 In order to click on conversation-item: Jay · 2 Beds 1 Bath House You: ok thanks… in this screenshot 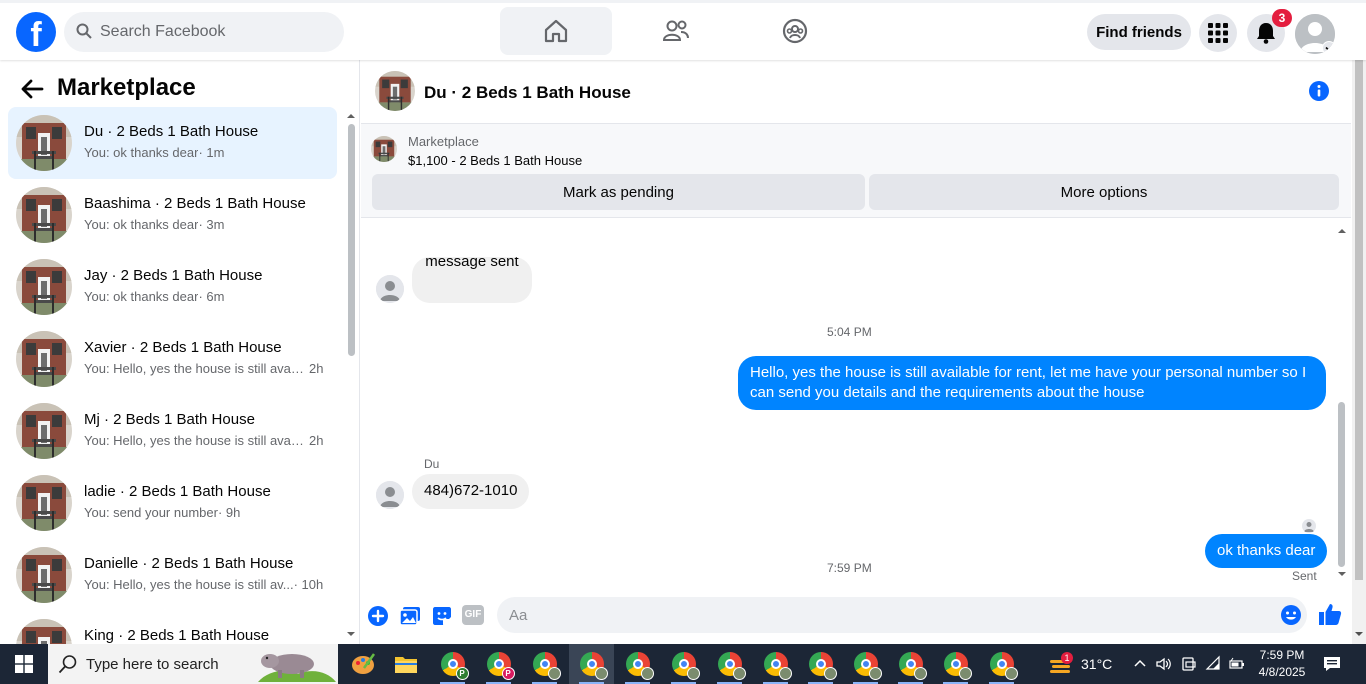, I will do `click(172, 287)`.